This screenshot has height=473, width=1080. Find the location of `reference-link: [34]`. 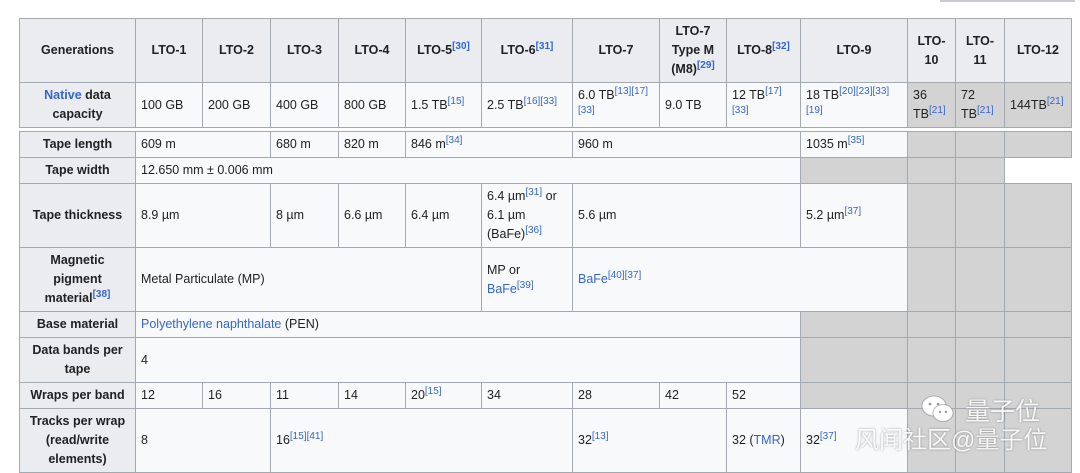

reference-link: [34] is located at coordinates (454, 140).